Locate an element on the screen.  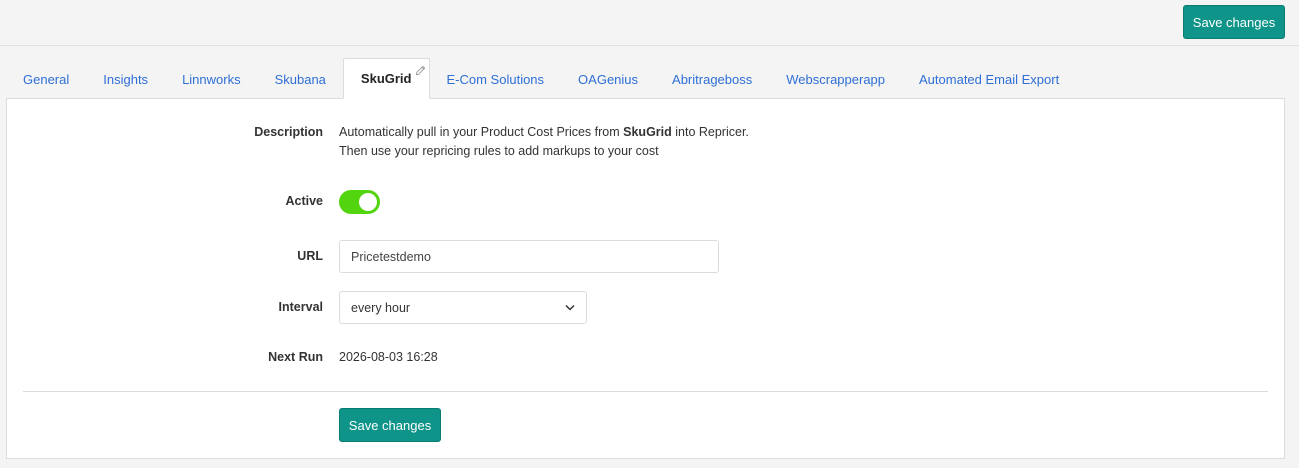
form-divider is located at coordinates (645, 391).